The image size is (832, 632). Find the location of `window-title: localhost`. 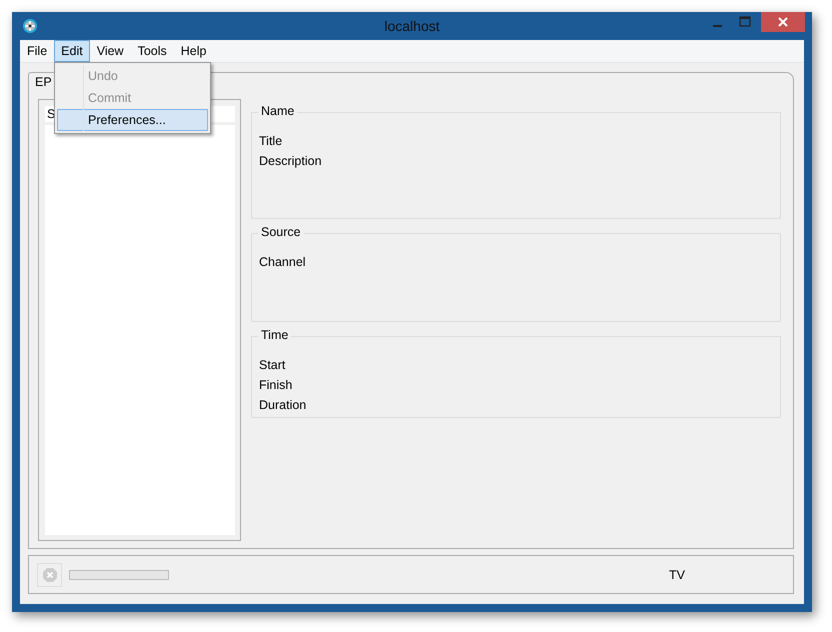

window-title: localhost is located at coordinates (412, 26).